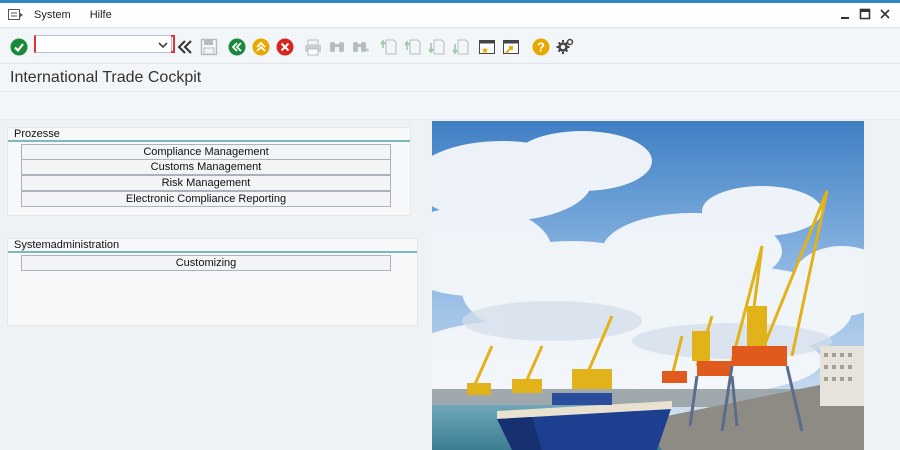  What do you see at coordinates (209, 47) in the screenshot?
I see `save-icon` at bounding box center [209, 47].